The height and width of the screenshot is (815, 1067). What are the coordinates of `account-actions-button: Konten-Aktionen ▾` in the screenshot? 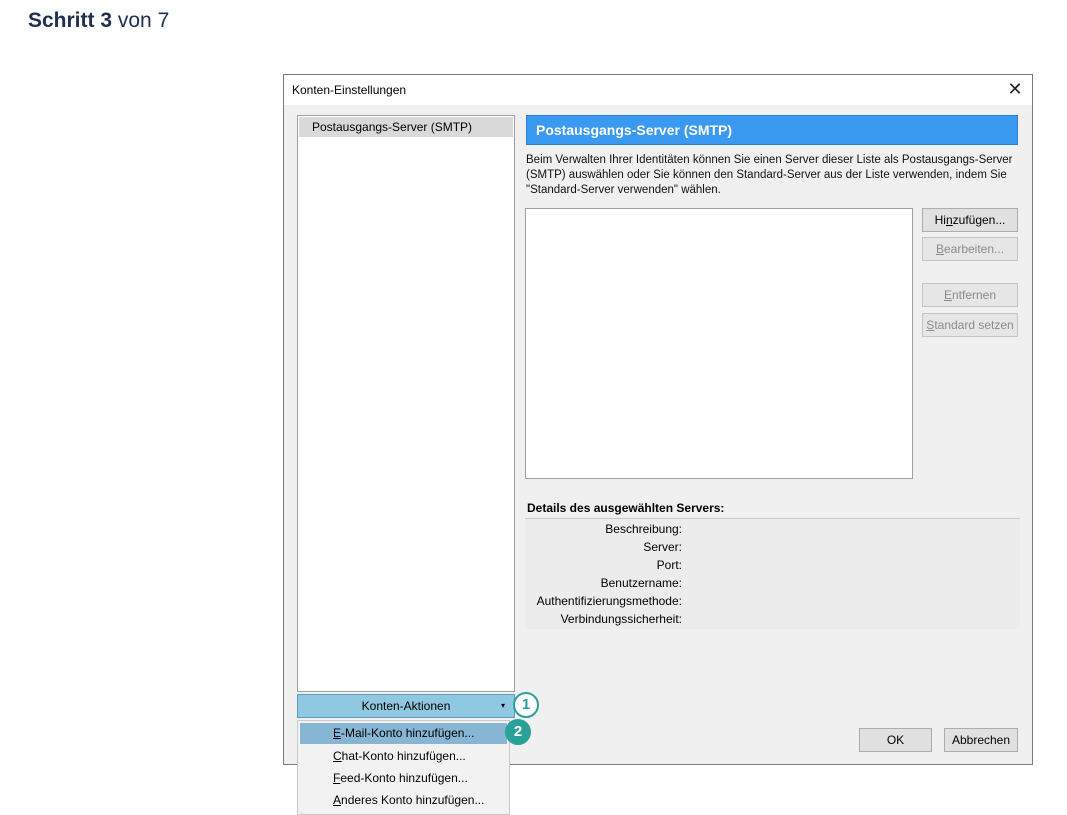 It's located at (406, 706).